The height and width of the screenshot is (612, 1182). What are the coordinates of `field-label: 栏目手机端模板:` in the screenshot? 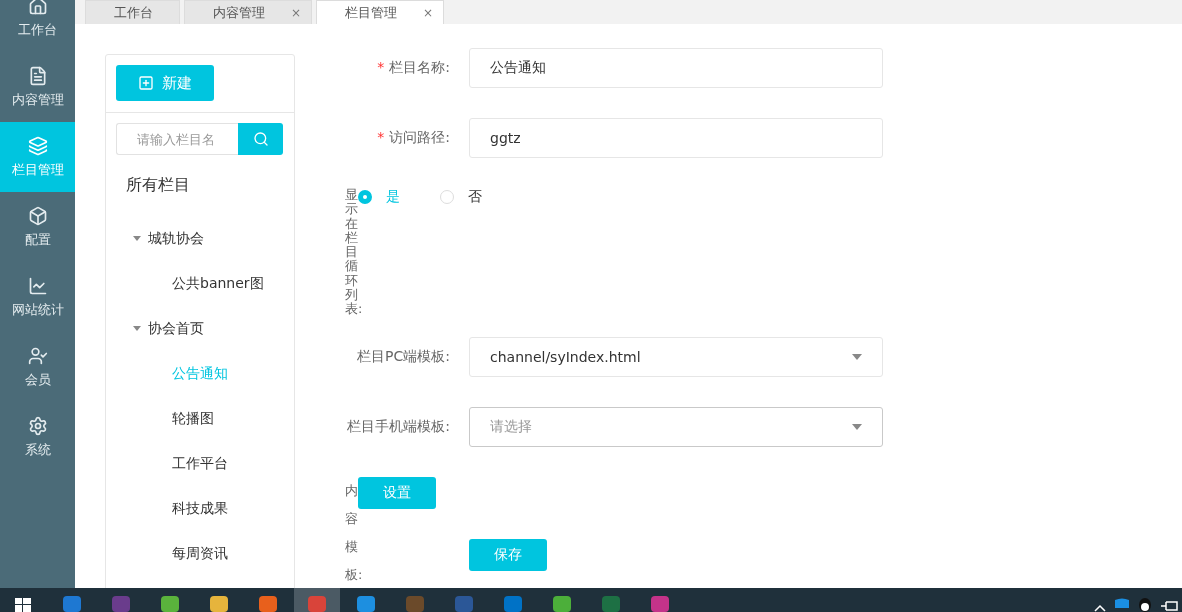 It's located at (398, 426).